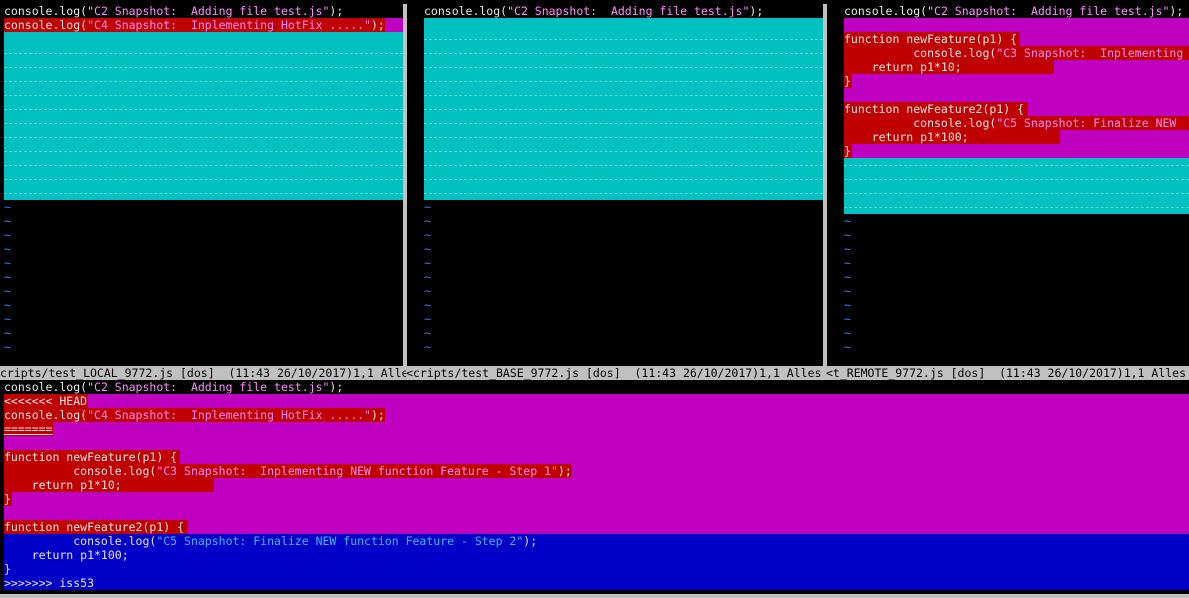  I want to click on base-empty-lines: ~ ~ ~ ~ ~ ~ ~ ~ ~ ~ ~, so click(427, 277).